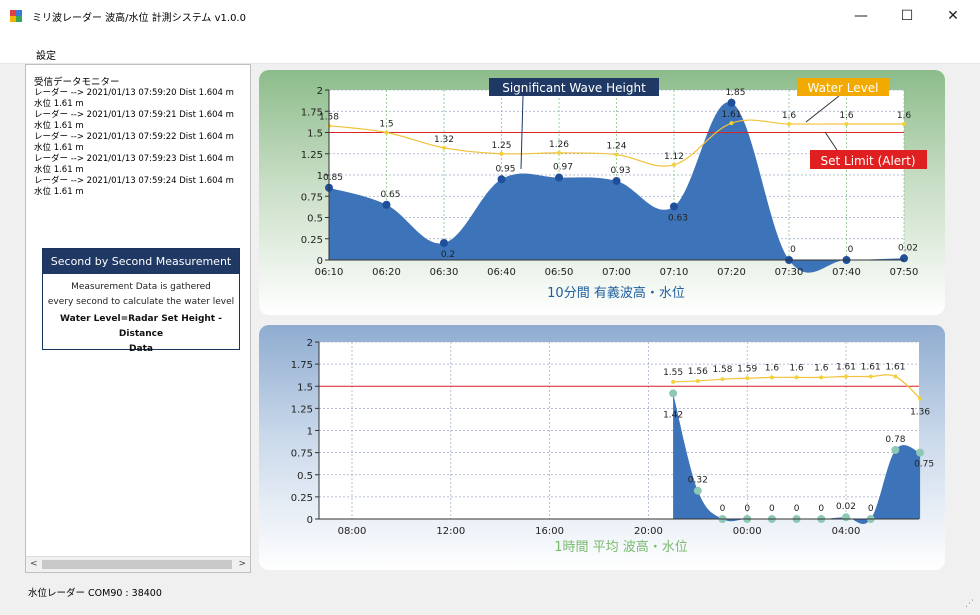  Describe the element at coordinates (139, 18) in the screenshot. I see `window-title: ミリ波レーダー 波高/水位 計測システム v1.0.0` at that location.